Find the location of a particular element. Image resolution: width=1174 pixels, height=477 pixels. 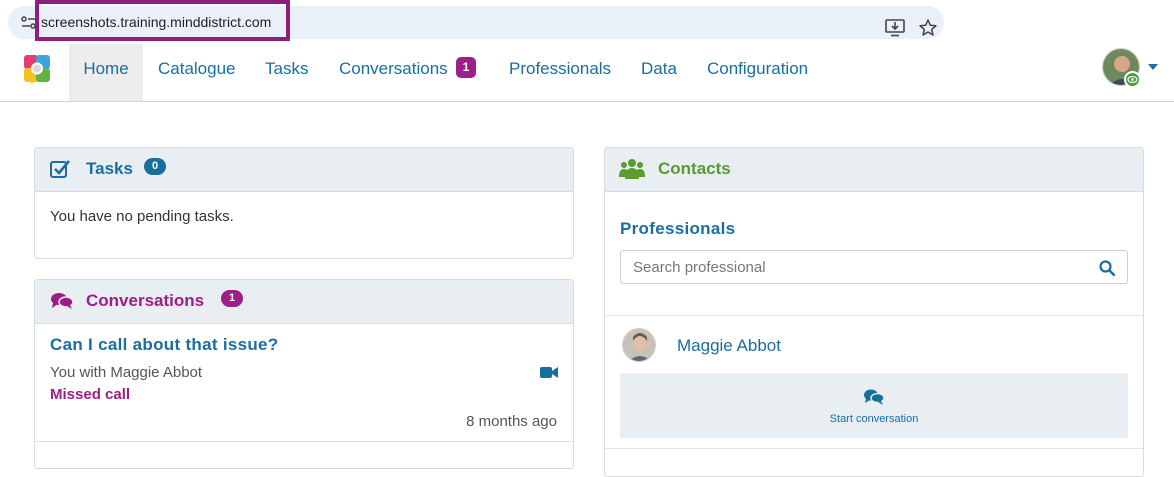

check-icon is located at coordinates (60, 169).